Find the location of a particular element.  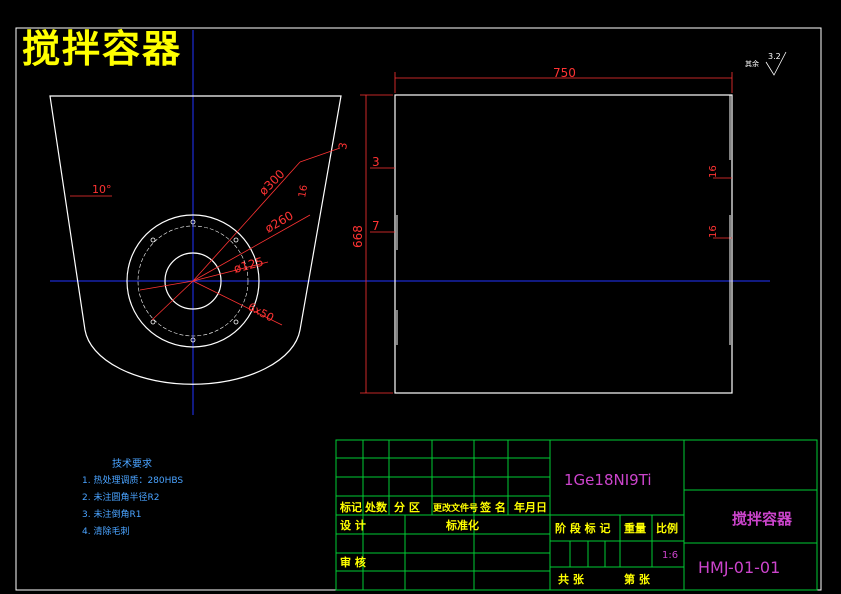

tb-sheets: 共 张 is located at coordinates (571, 579).